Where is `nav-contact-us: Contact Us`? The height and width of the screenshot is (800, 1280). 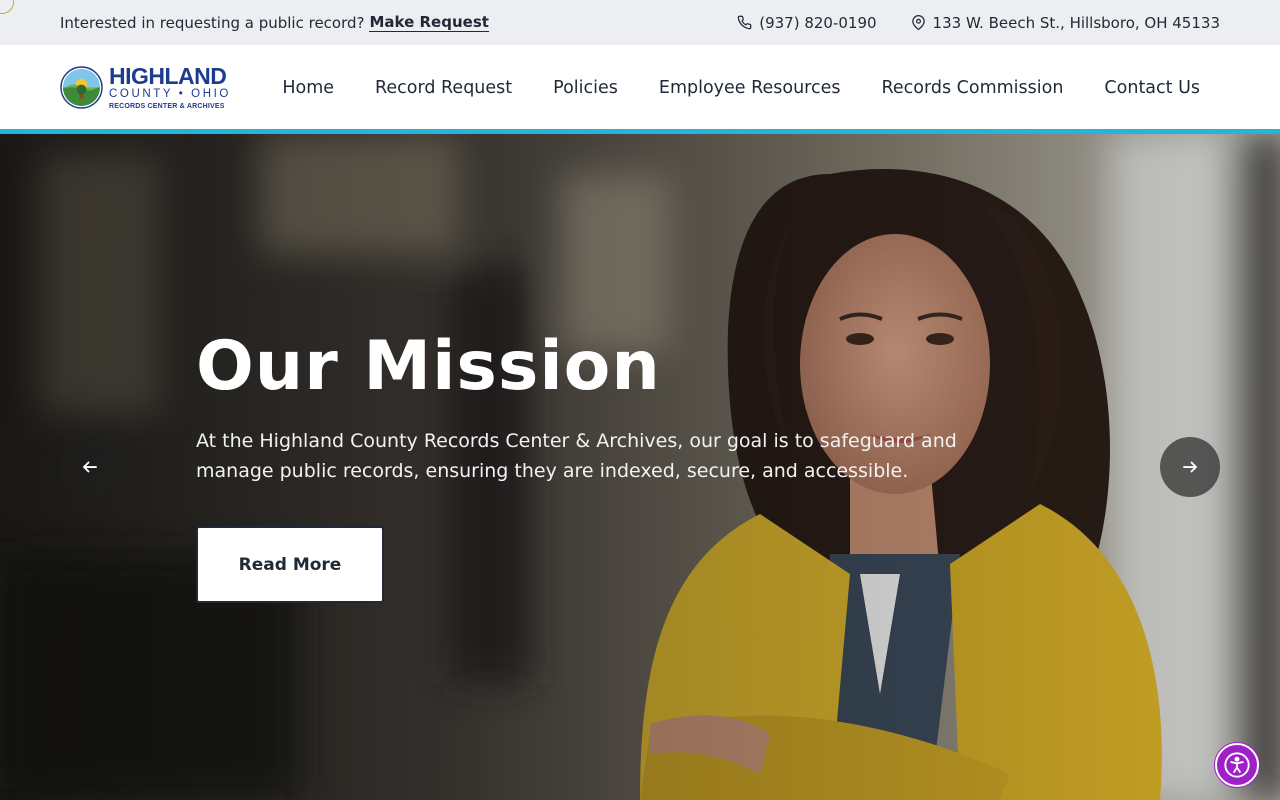
nav-contact-us: Contact Us is located at coordinates (1152, 88).